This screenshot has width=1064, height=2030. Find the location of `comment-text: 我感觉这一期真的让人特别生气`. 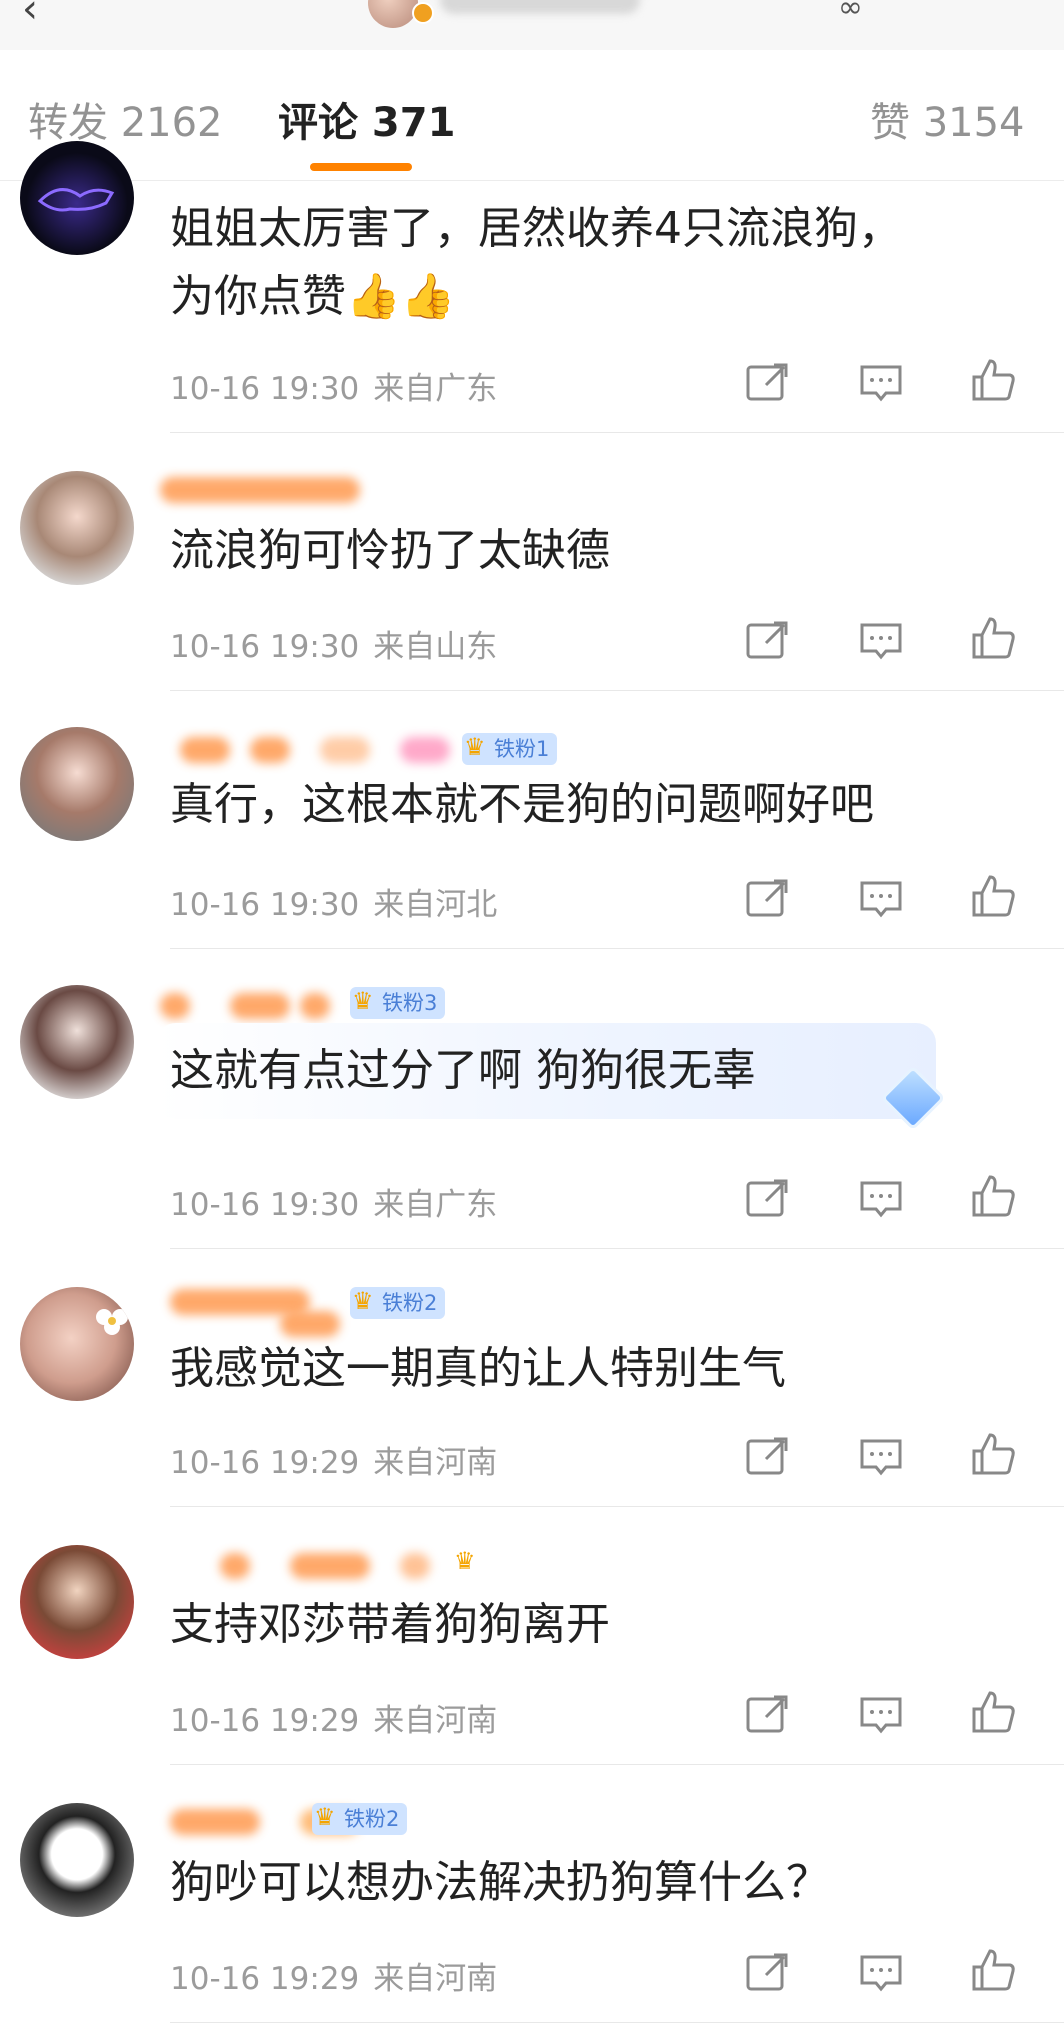

comment-text: 我感觉这一期真的让人特别生气 is located at coordinates (478, 1368).